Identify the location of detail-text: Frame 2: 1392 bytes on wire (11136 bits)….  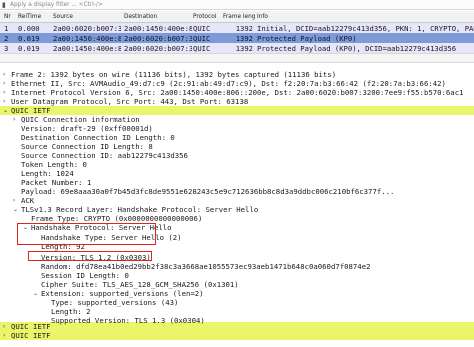
(174, 74).